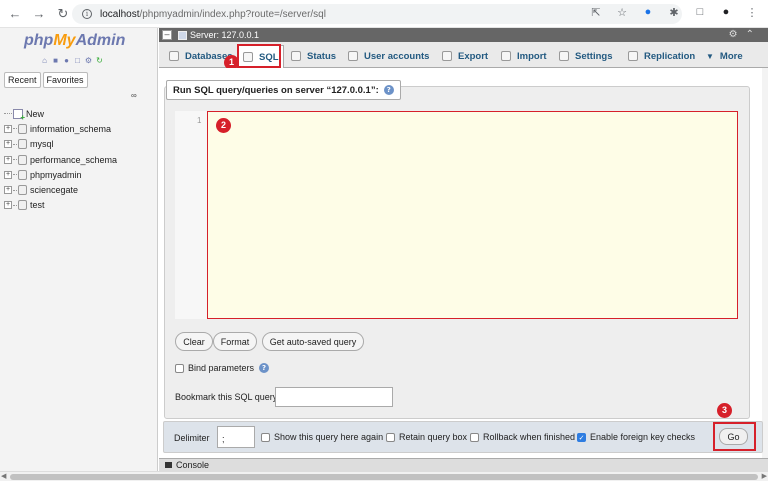 This screenshot has height=481, width=768. What do you see at coordinates (581, 437) in the screenshot?
I see `foreign-key-checks-checkbox: ✓` at bounding box center [581, 437].